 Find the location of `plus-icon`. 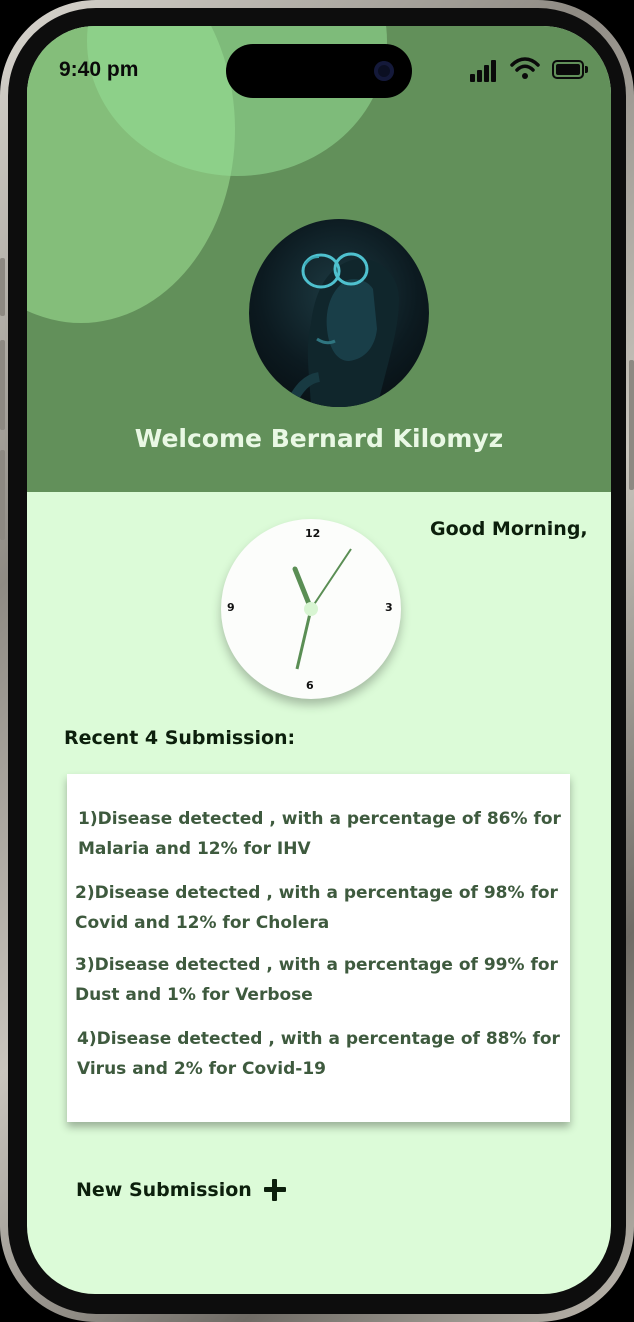

plus-icon is located at coordinates (274, 1190).